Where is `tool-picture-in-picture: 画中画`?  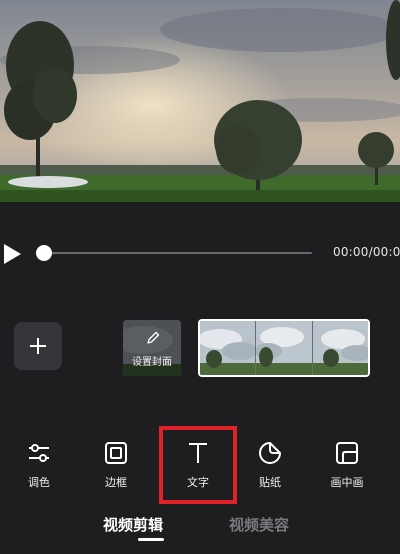
tool-picture-in-picture: 画中画 is located at coordinates (347, 464).